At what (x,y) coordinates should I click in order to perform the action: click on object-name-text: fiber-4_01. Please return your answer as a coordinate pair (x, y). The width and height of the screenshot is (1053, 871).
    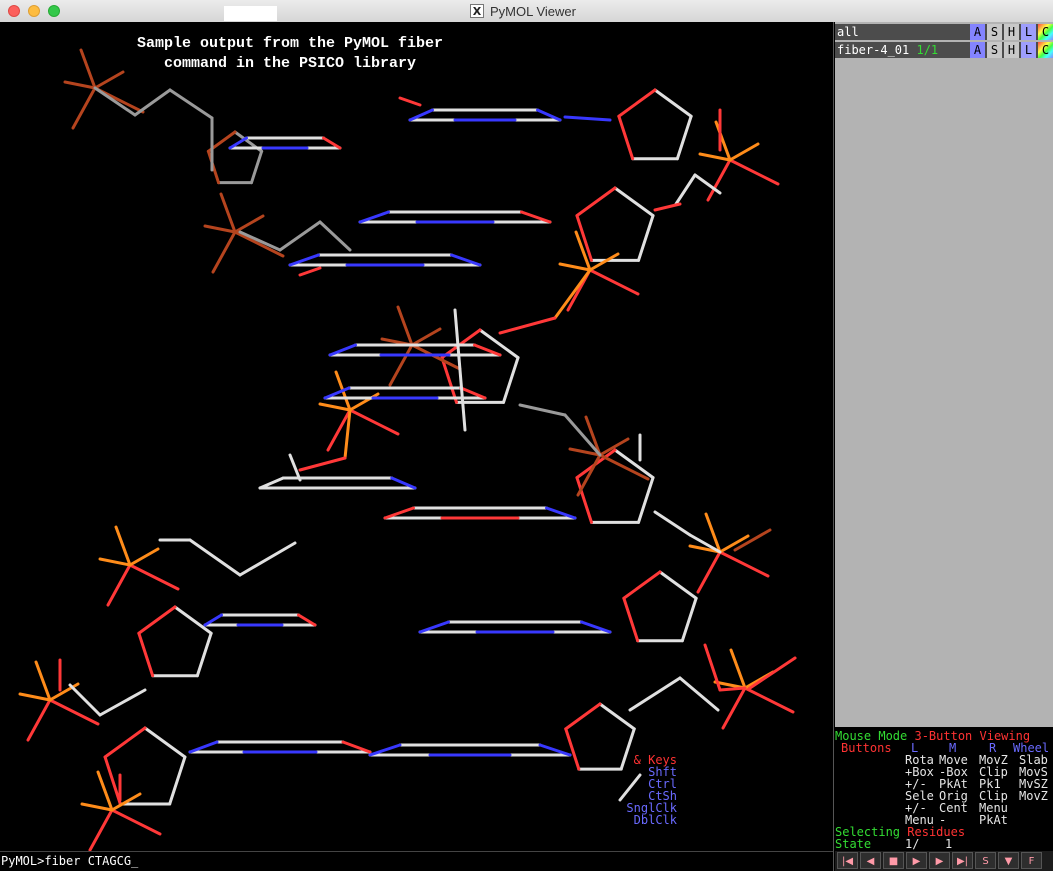
    Looking at the image, I should click on (873, 50).